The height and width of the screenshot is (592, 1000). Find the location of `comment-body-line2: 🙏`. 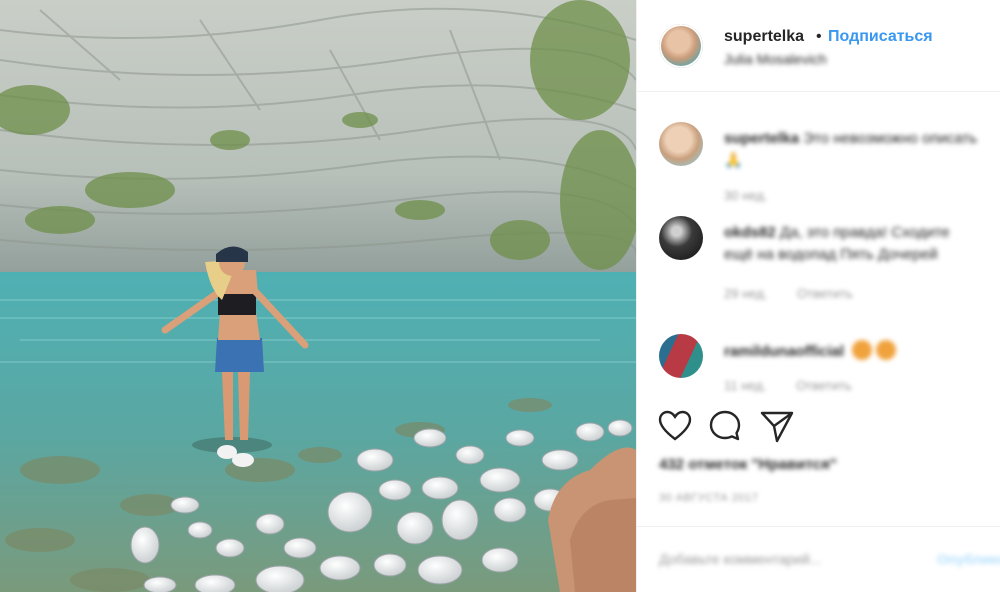

comment-body-line2: 🙏 is located at coordinates (733, 160).